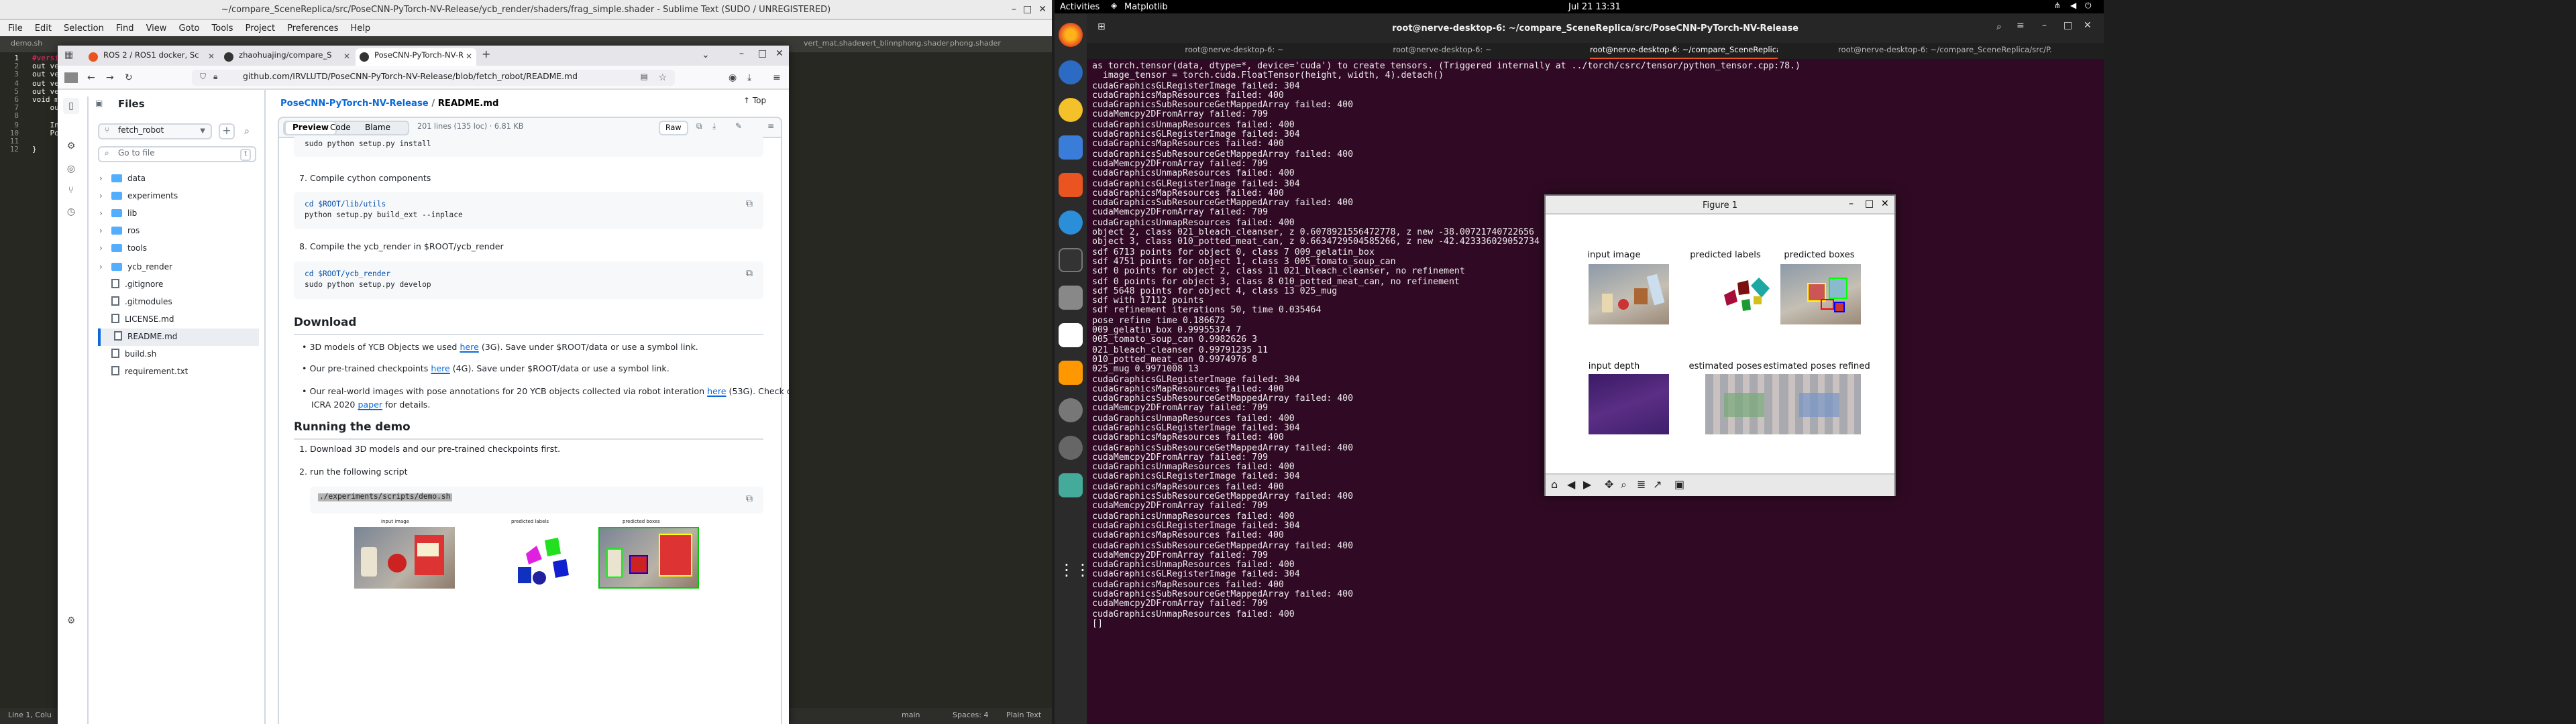  Describe the element at coordinates (152, 57) in the screenshot. I see `browser-tab: ROS 2 / ROS1 docker, Sc ✕` at that location.